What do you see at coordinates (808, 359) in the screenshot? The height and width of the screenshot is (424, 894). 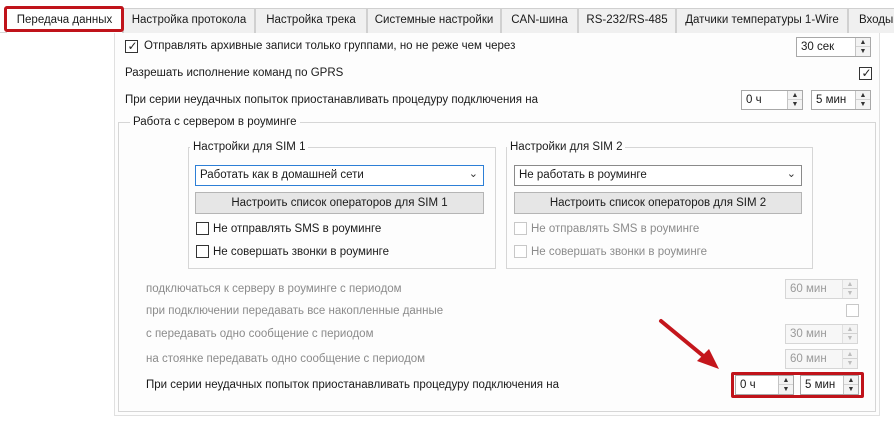 I see `parked-value: 60 мин` at bounding box center [808, 359].